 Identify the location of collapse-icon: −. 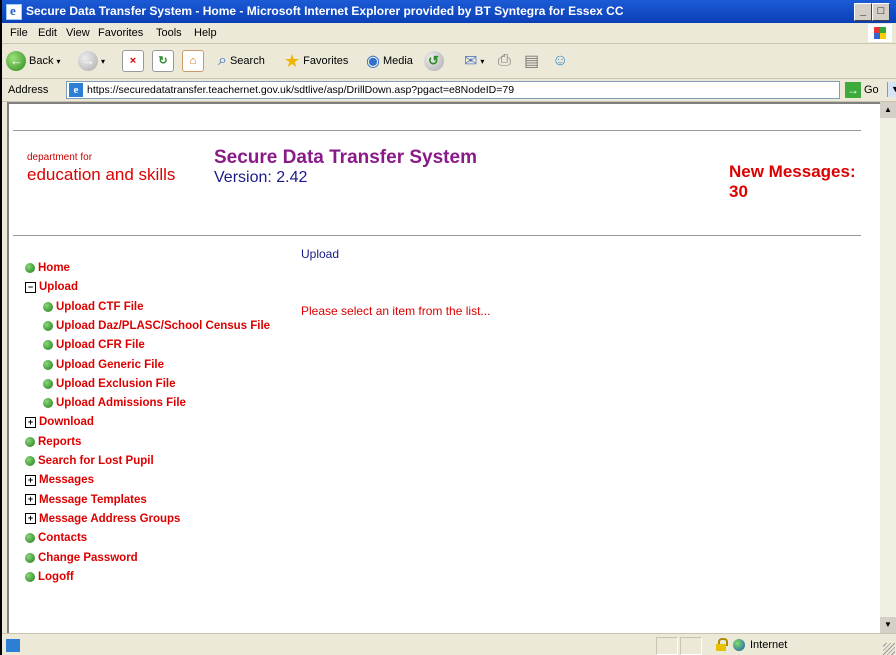
(30, 287).